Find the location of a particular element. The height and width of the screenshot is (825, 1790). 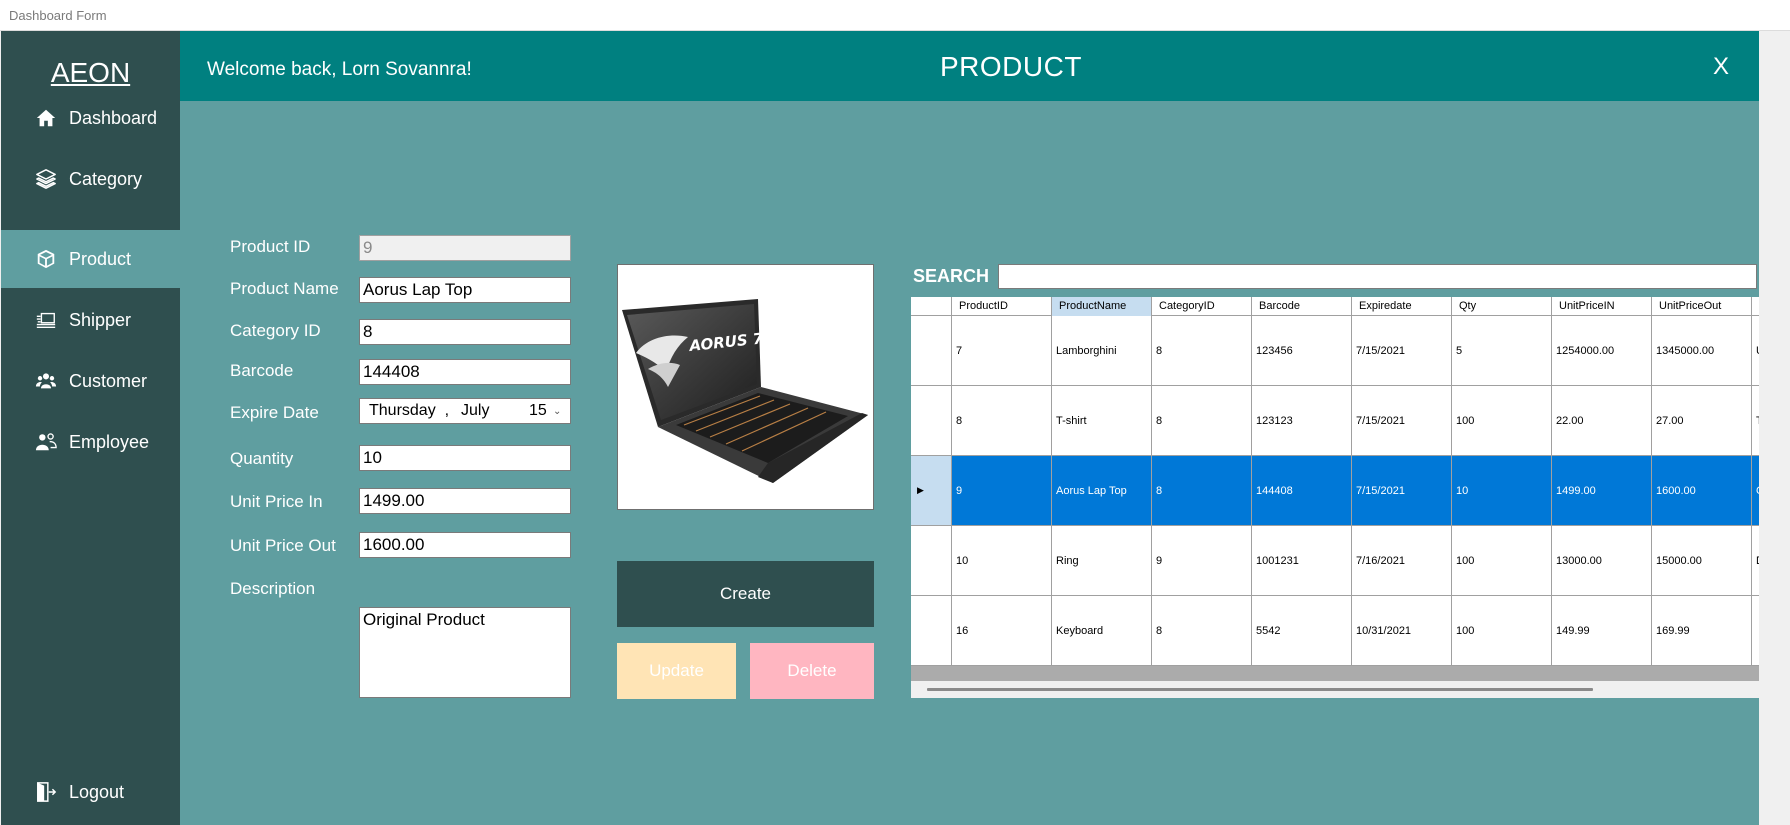

create-button: Create is located at coordinates (745, 594).